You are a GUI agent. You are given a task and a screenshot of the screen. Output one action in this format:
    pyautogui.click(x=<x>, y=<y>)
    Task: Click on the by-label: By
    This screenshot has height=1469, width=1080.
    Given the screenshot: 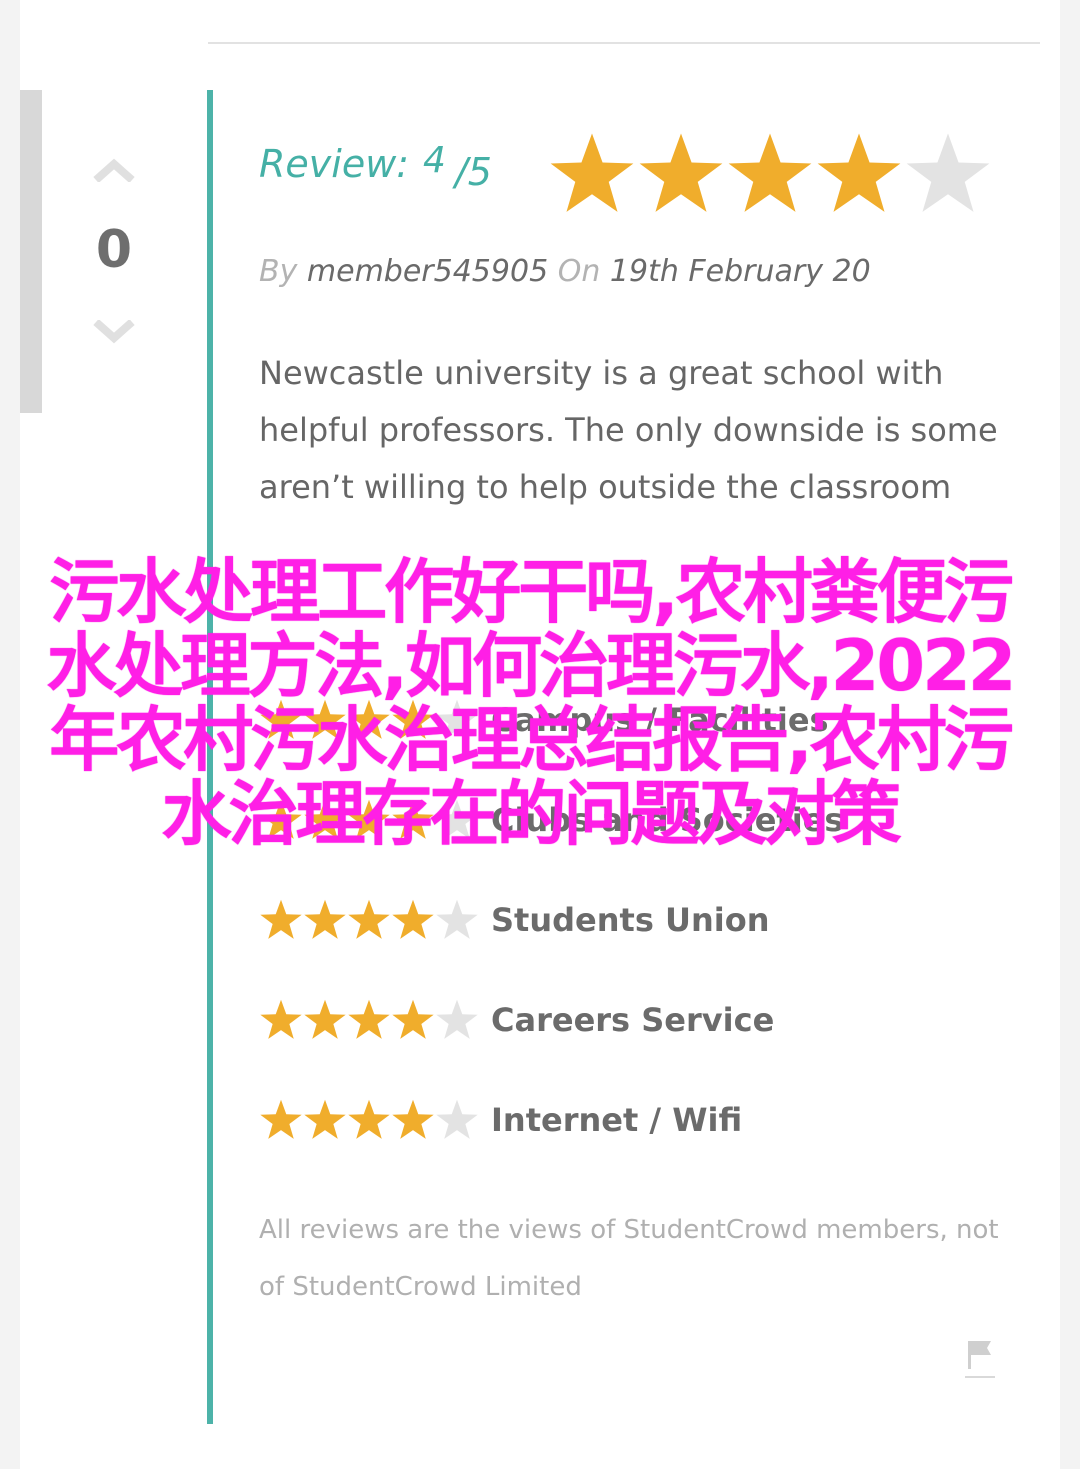 What is the action you would take?
    pyautogui.click(x=278, y=271)
    